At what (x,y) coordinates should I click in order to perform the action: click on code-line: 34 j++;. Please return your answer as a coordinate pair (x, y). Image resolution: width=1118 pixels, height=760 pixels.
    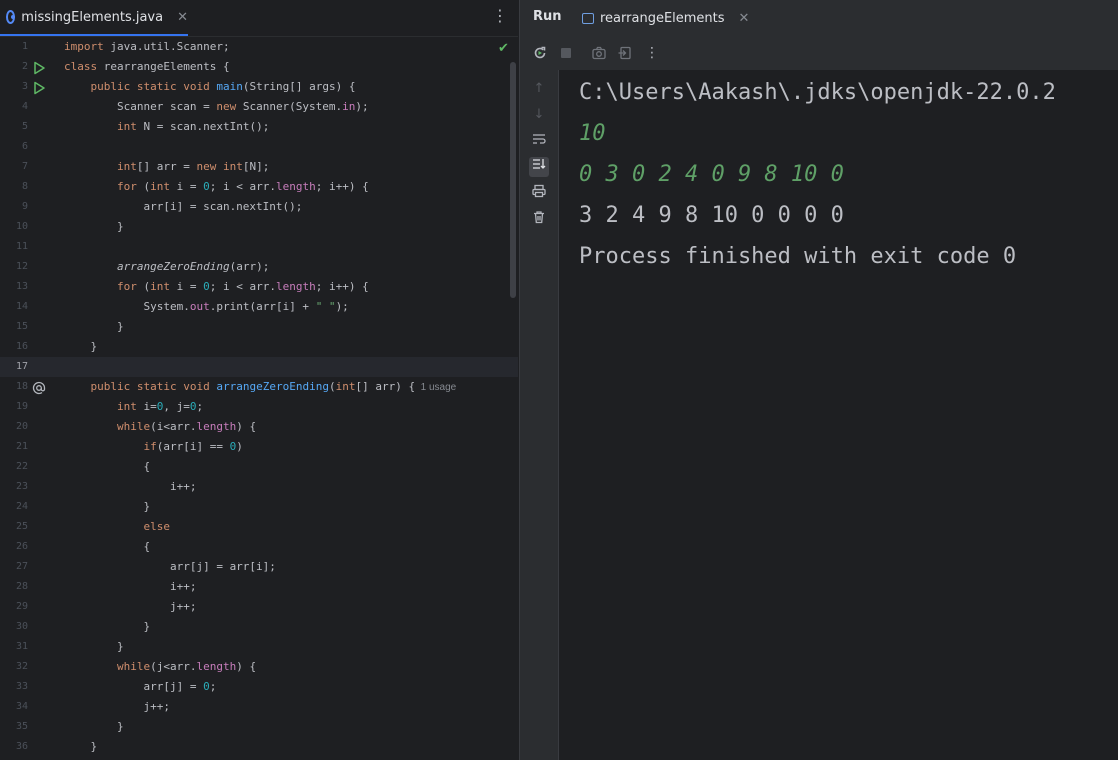
    Looking at the image, I should click on (259, 707).